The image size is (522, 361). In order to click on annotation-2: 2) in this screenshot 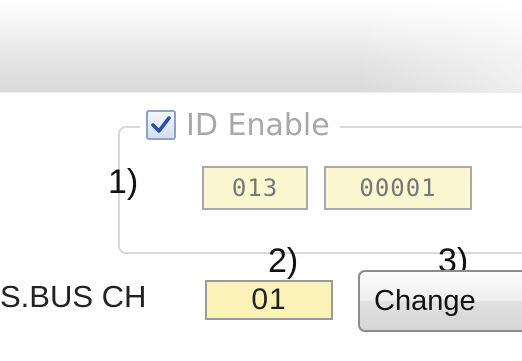, I will do `click(283, 261)`.